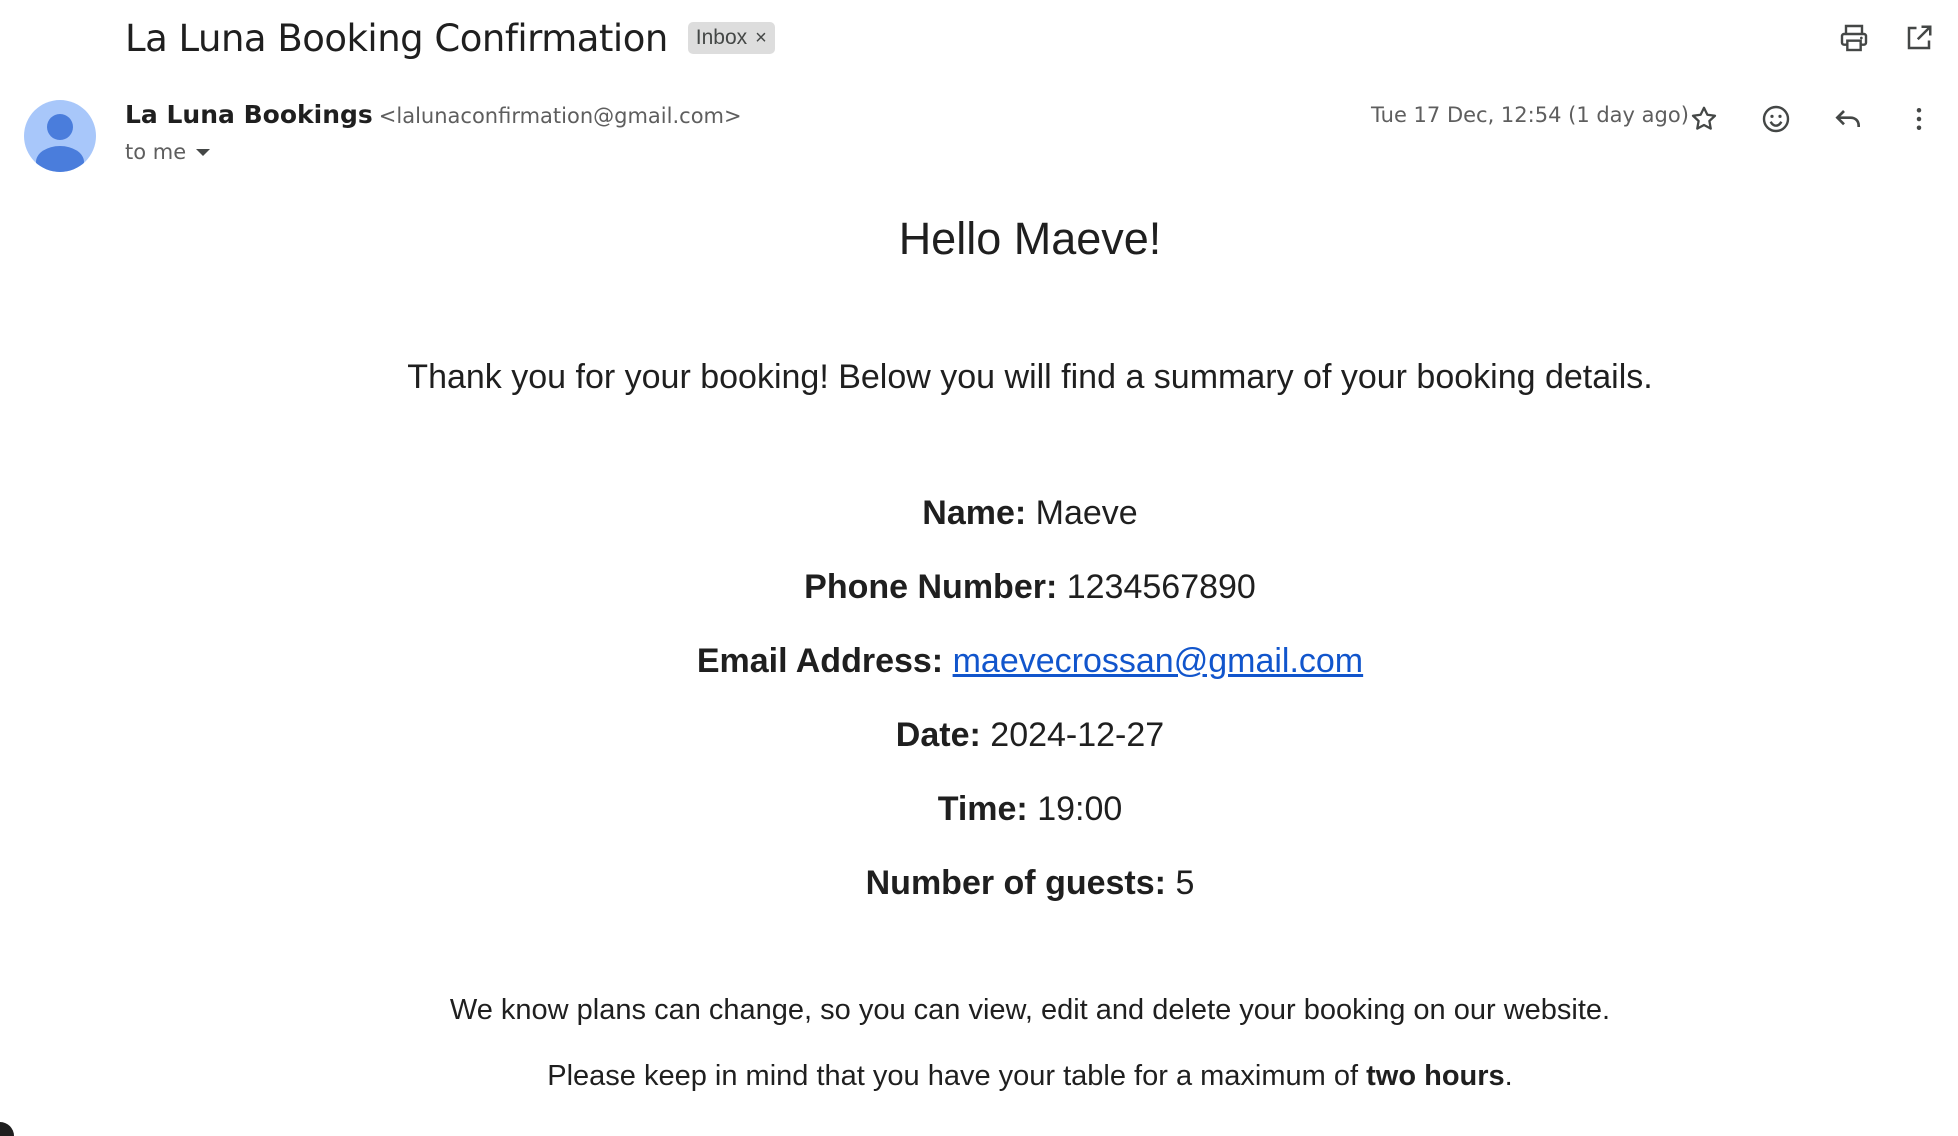  I want to click on avatar, so click(60, 136).